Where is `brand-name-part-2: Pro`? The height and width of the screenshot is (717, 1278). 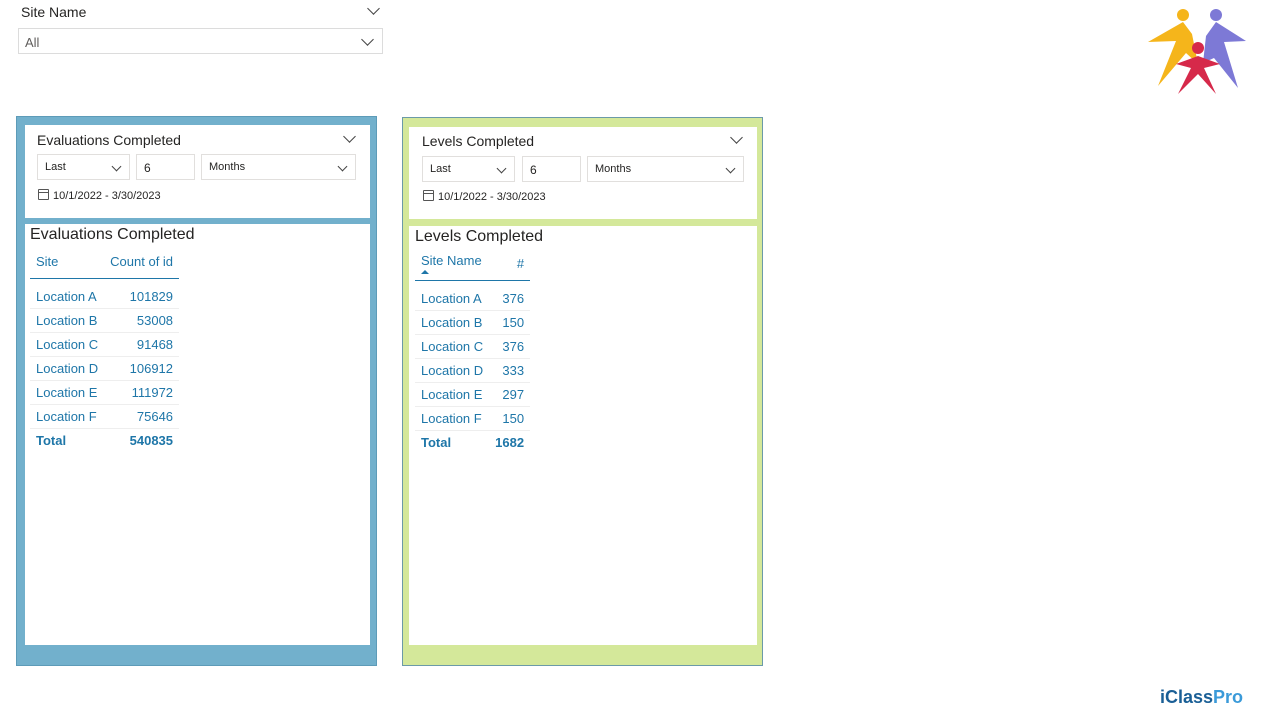 brand-name-part-2: Pro is located at coordinates (1228, 697).